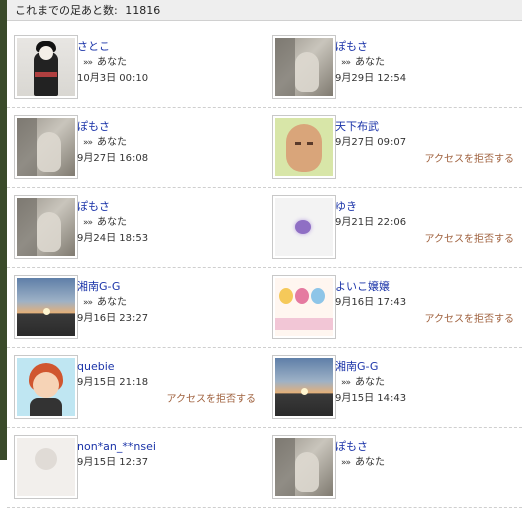 The width and height of the screenshot is (522, 508). I want to click on visit-timestamp: 9月15日 12:37, so click(113, 462).